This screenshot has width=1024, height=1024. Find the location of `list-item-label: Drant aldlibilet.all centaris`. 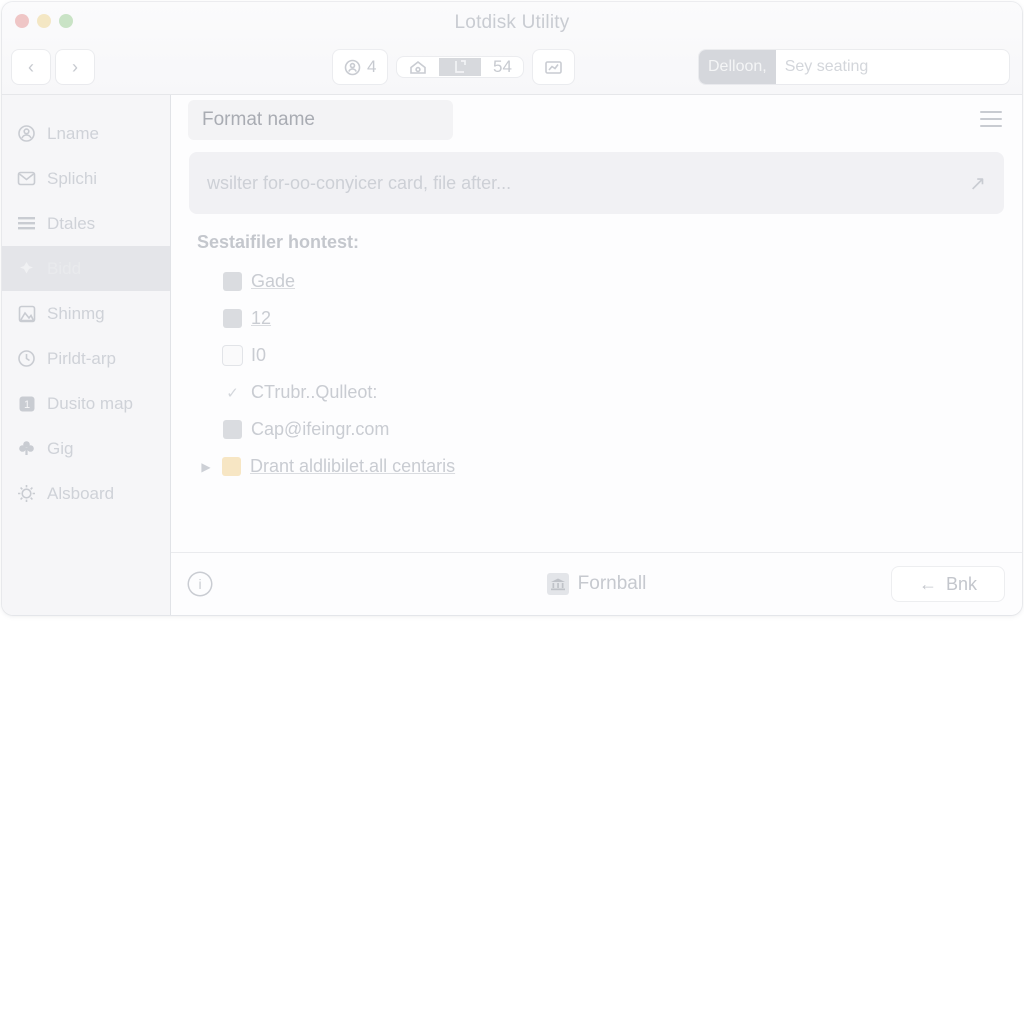

list-item-label: Drant aldlibilet.all centaris is located at coordinates (353, 466).